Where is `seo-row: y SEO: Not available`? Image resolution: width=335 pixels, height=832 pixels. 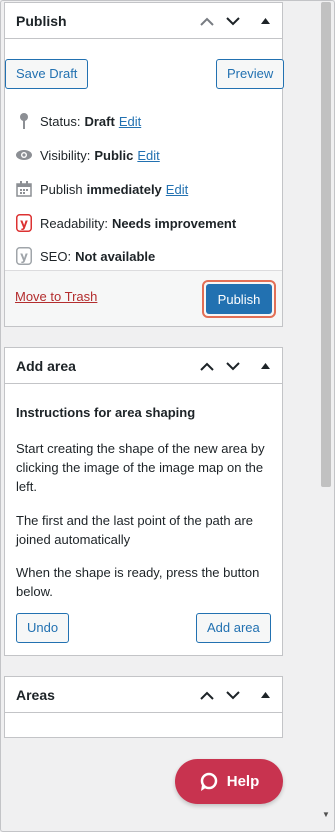
seo-row: y SEO: Not available is located at coordinates (85, 256).